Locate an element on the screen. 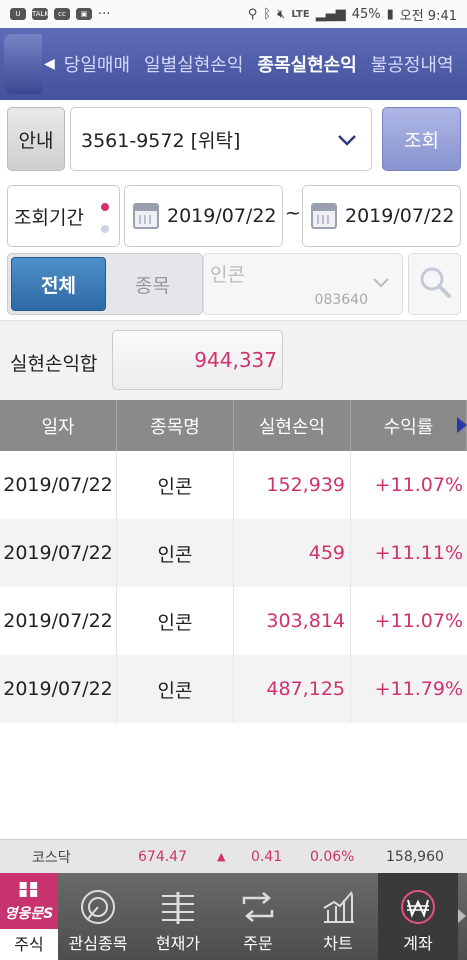  table-row: 2019/07/22 인콘 459 +11.11% is located at coordinates (233, 553).